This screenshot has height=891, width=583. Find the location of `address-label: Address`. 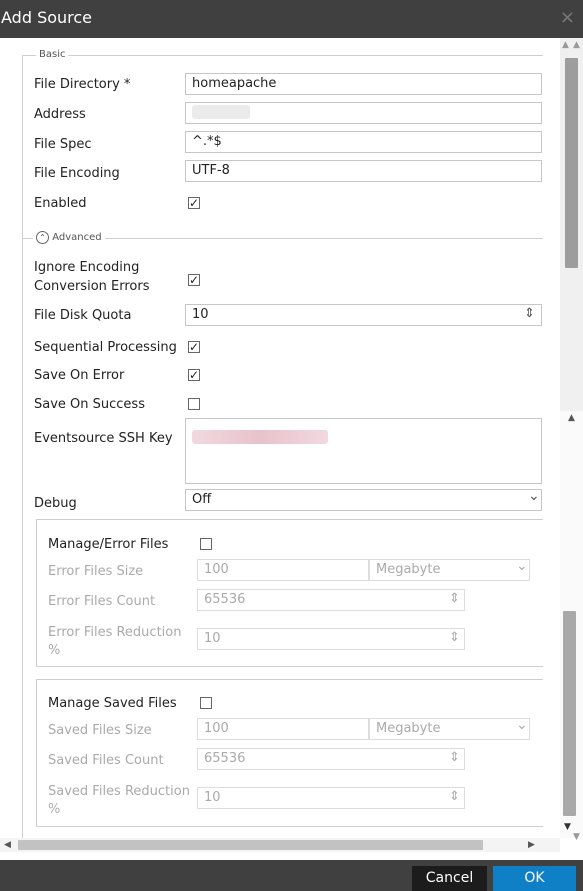

address-label: Address is located at coordinates (60, 114).